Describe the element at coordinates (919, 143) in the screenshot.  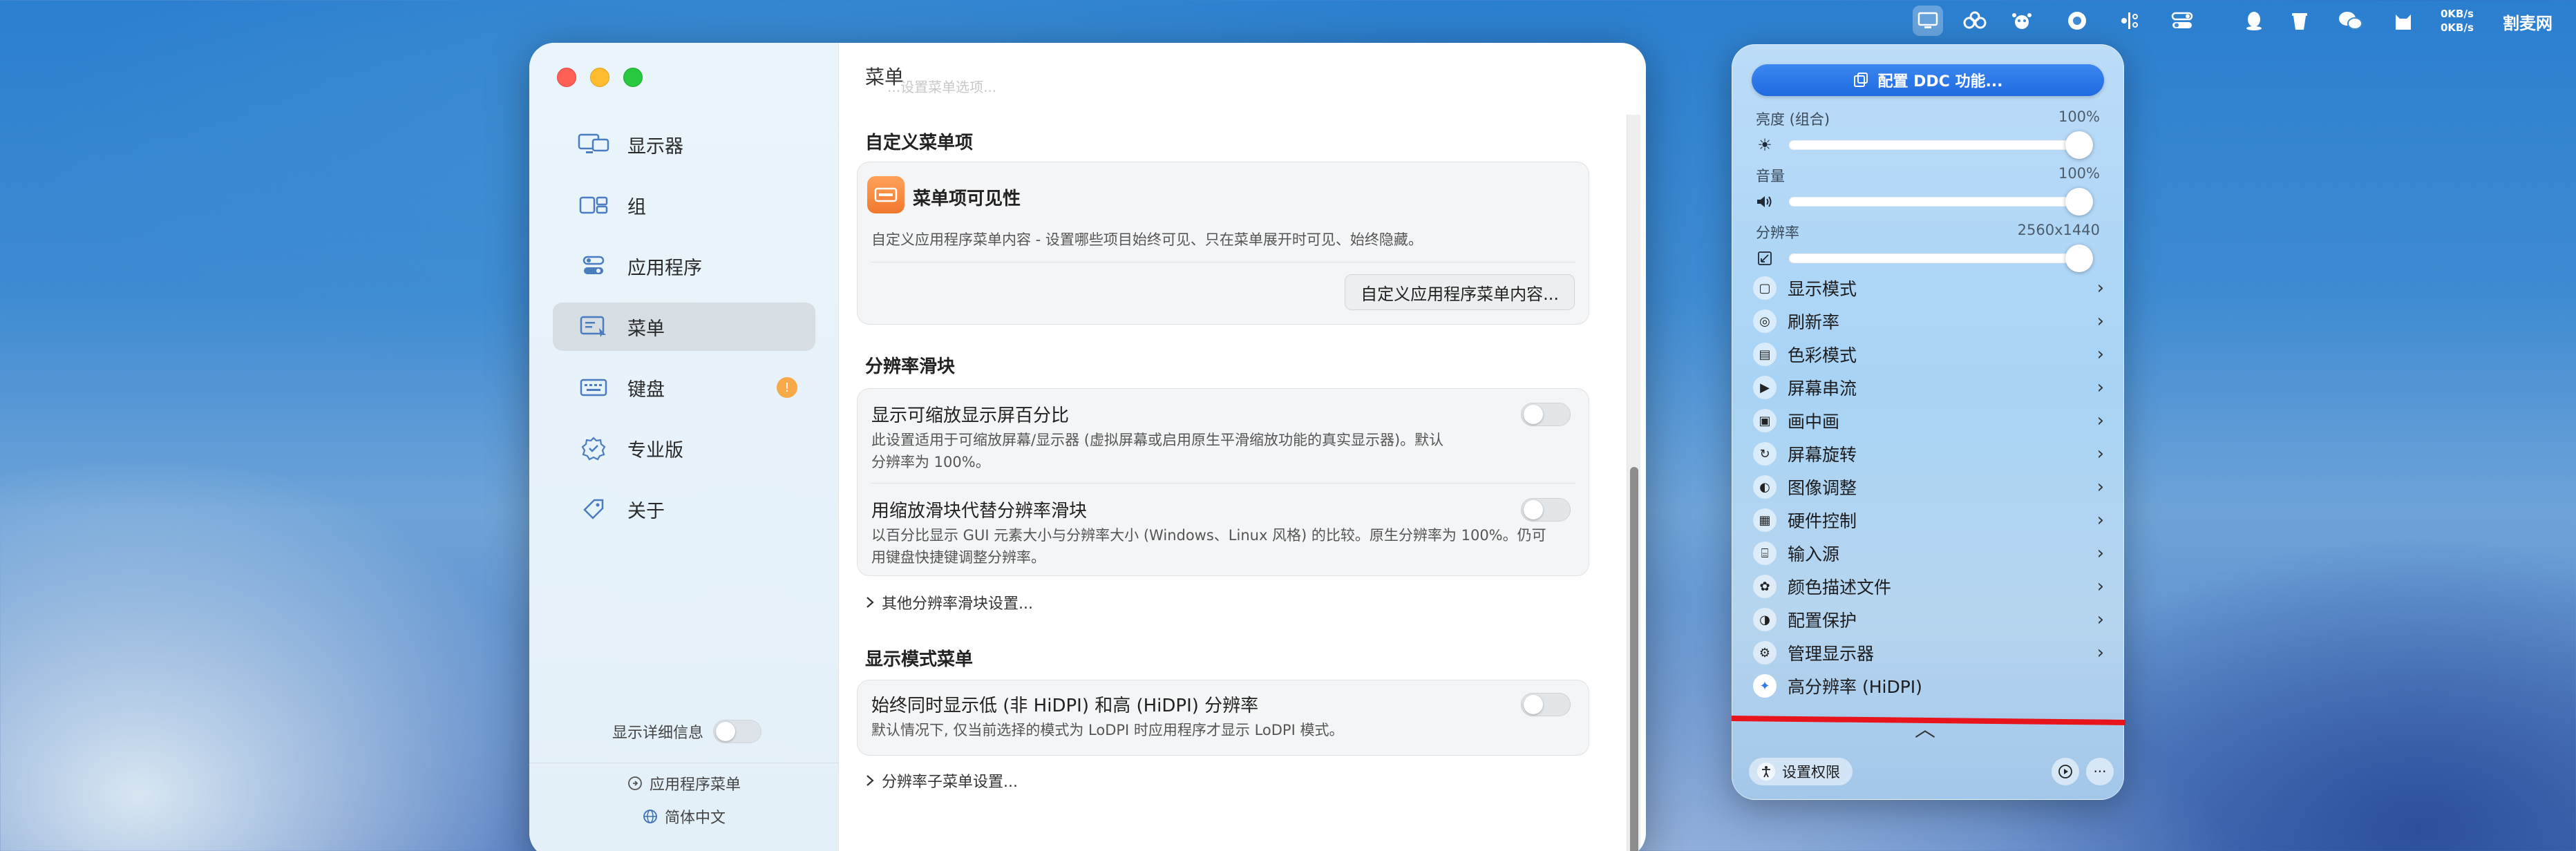
I see `section-heading-custom-menu: 自定义菜单项` at that location.